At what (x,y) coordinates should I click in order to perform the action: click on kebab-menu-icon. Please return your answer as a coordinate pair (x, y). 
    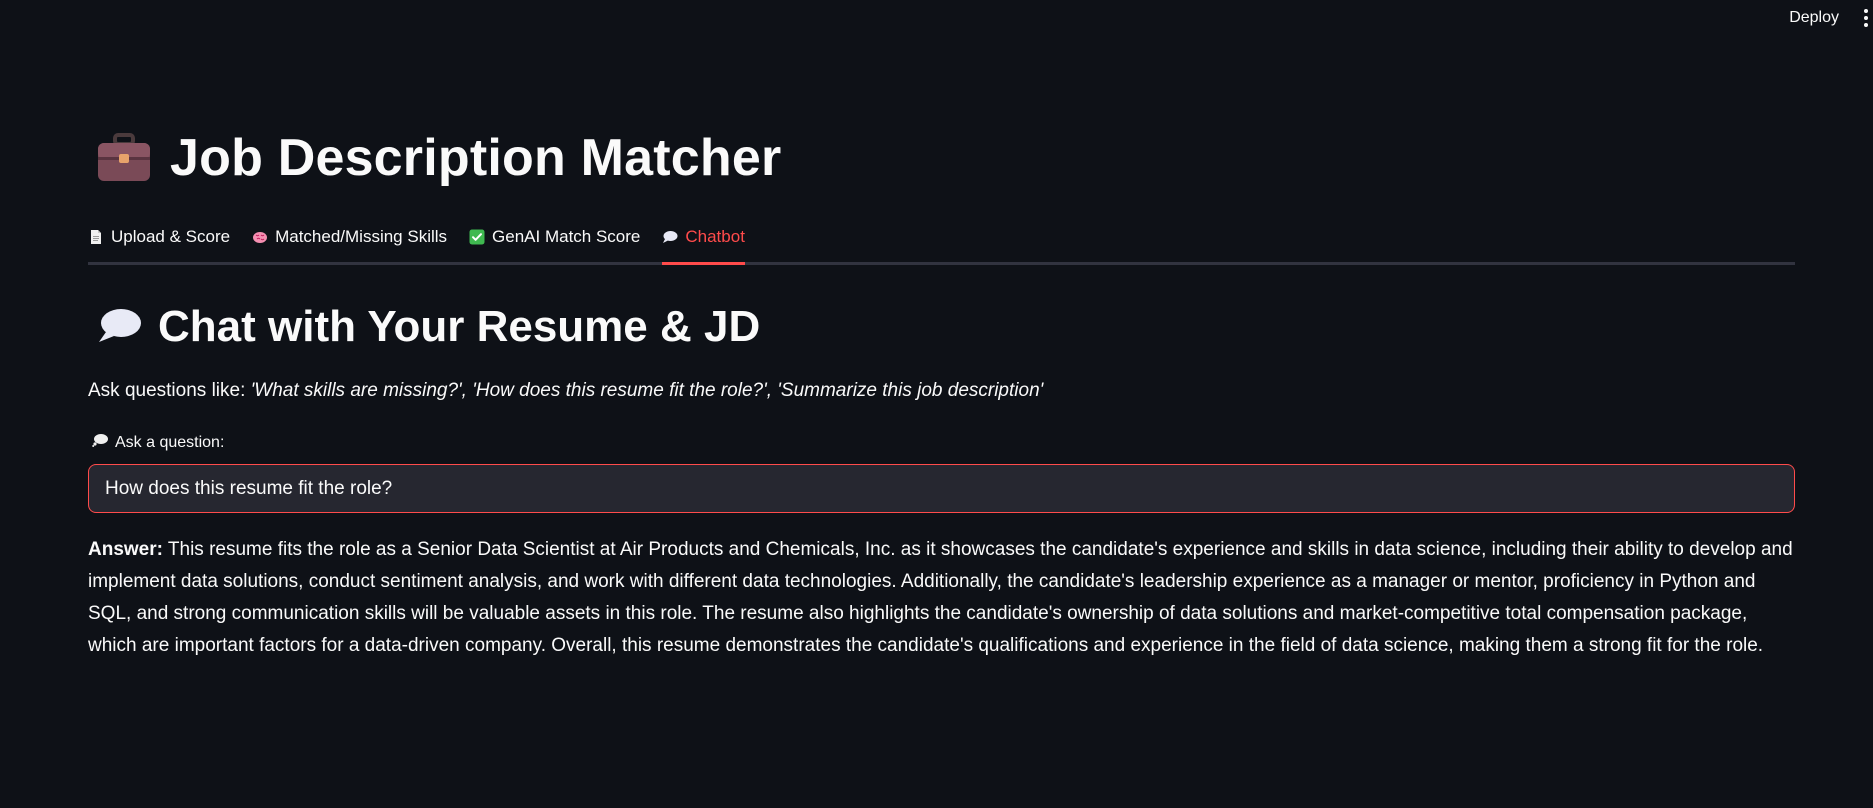
    Looking at the image, I should click on (1866, 18).